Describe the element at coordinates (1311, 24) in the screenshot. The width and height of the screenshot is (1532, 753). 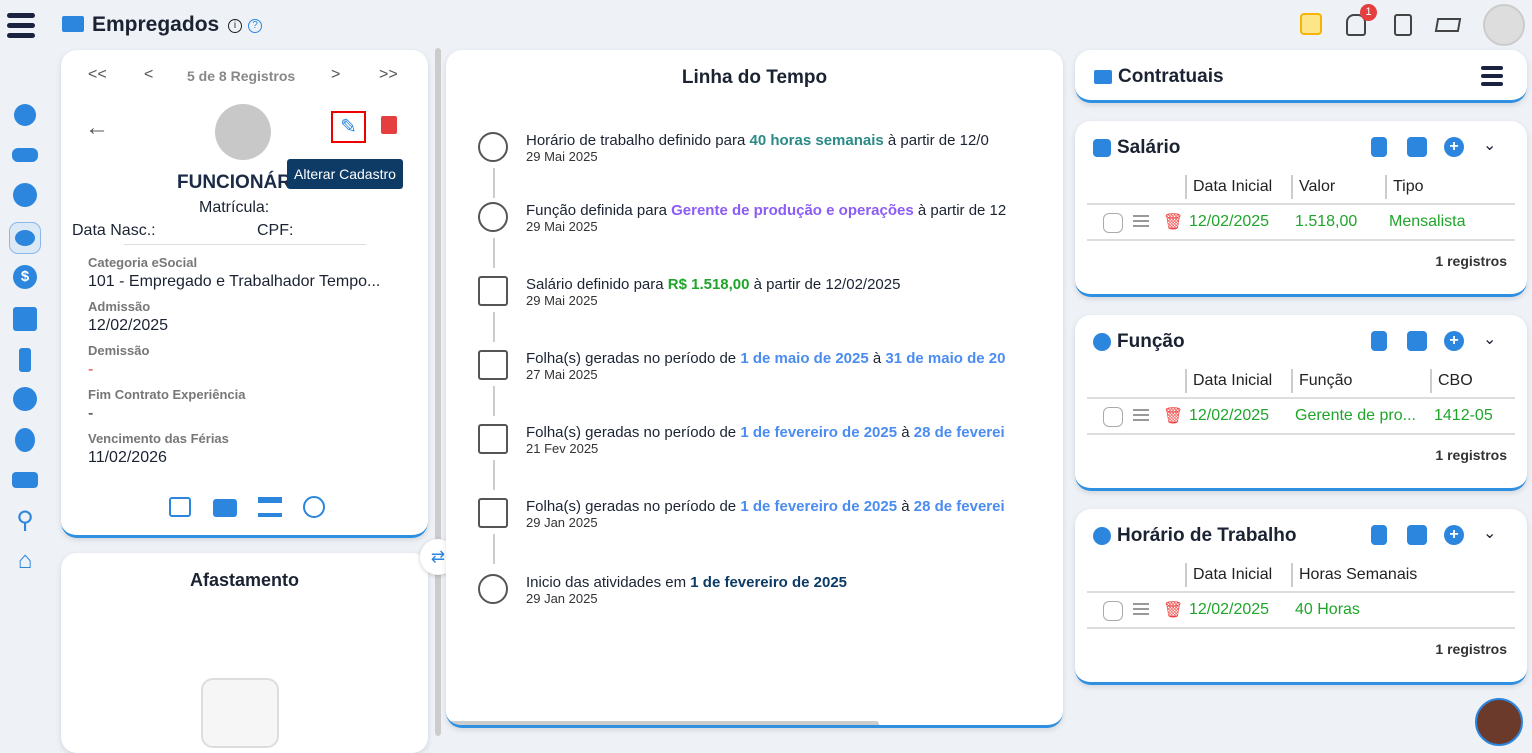
I see `notes-icon` at that location.